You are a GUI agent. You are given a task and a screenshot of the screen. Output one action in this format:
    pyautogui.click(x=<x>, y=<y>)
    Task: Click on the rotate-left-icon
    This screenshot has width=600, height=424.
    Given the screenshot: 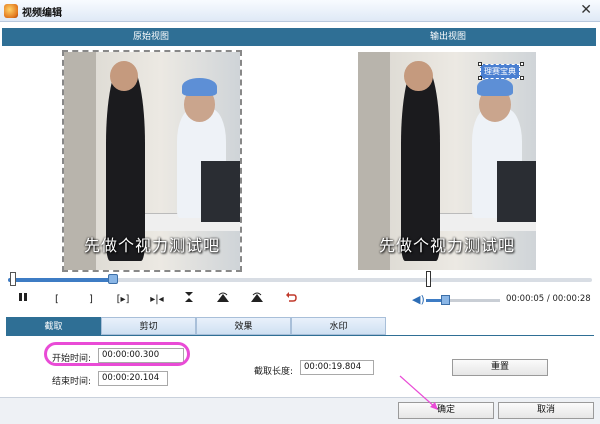 What is the action you would take?
    pyautogui.click(x=223, y=300)
    